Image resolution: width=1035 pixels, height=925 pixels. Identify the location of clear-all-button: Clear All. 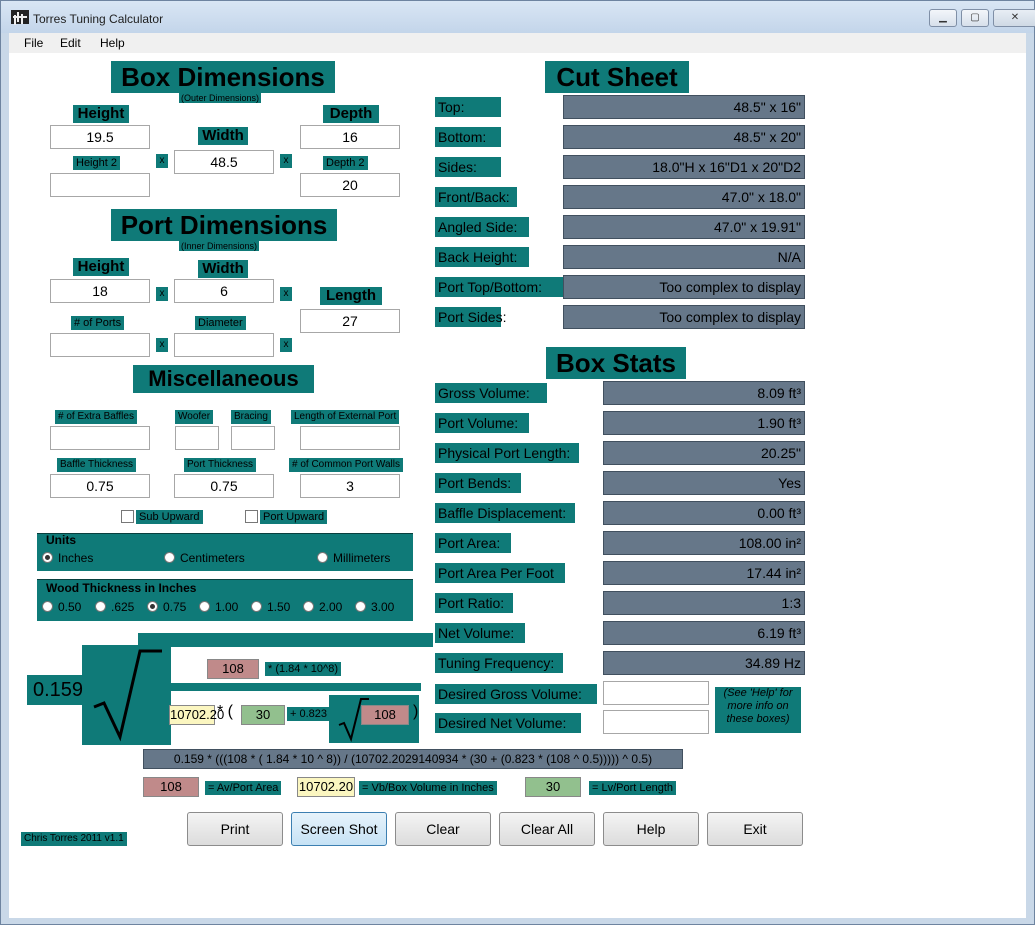
(547, 829).